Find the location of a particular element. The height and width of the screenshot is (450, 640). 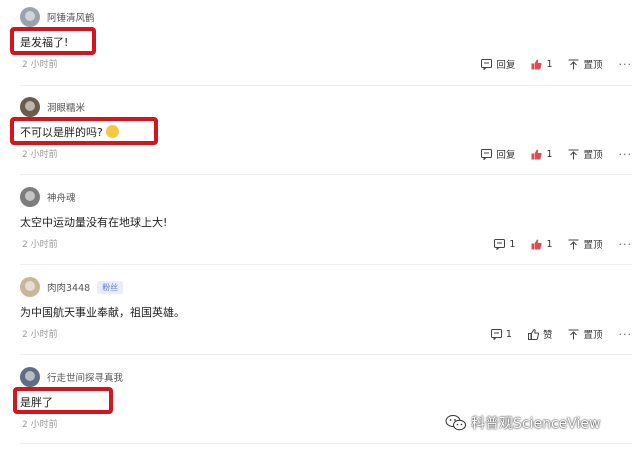

comment-actions: 1 1 置顶 ··· is located at coordinates (555, 244).